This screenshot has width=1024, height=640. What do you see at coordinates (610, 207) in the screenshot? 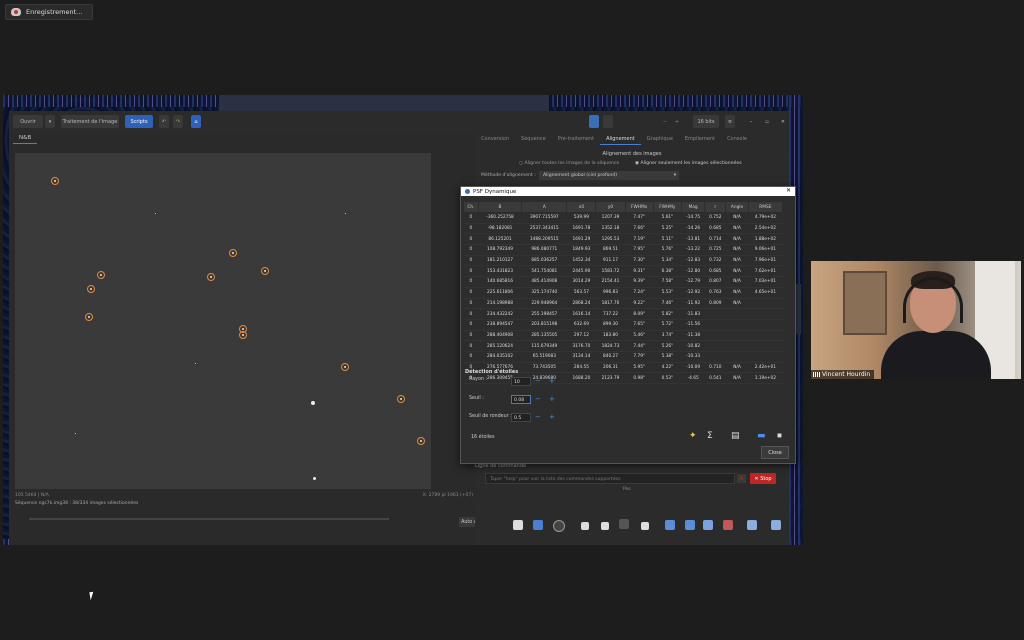
I see `column-header: y0` at bounding box center [610, 207].